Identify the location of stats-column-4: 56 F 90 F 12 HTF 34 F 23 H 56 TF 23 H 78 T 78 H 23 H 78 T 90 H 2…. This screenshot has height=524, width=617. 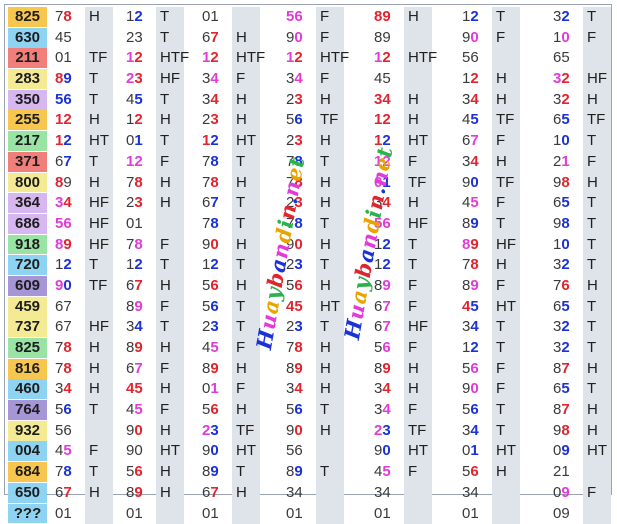
(316, 265).